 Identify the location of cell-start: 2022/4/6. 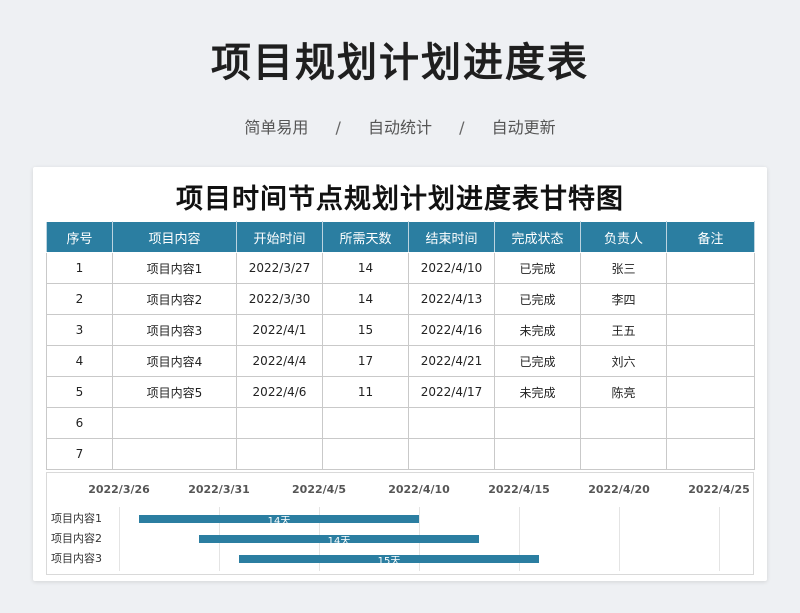
(279, 392).